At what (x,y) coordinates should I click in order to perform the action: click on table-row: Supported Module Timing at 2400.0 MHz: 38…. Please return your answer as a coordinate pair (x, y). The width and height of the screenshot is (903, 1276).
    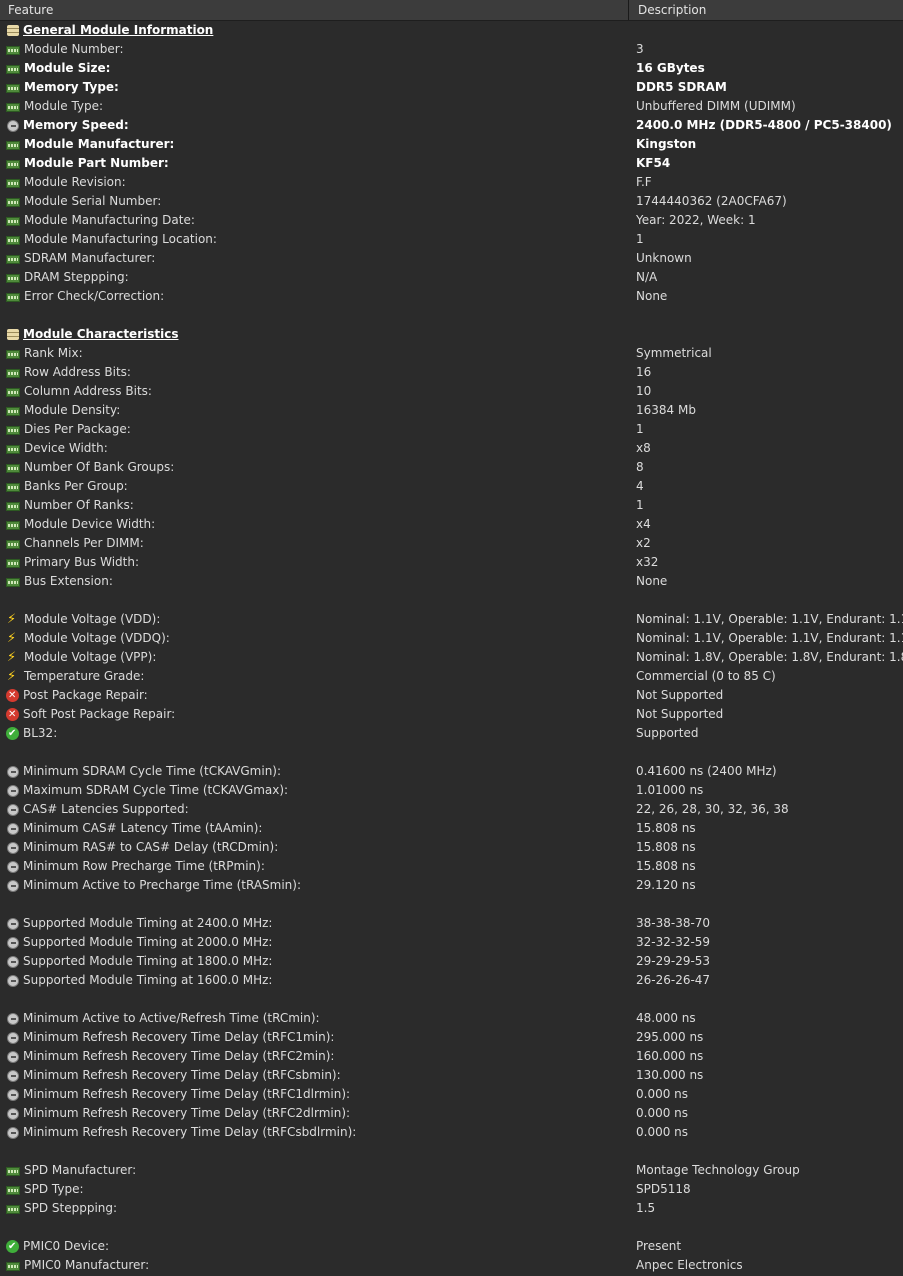
    Looking at the image, I should click on (451, 923).